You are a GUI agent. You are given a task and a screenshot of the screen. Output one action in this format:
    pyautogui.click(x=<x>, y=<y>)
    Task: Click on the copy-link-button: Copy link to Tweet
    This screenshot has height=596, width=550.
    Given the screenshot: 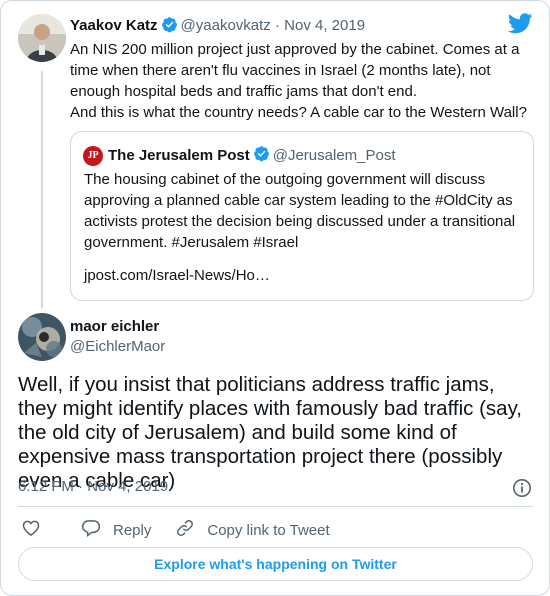 What is the action you would take?
    pyautogui.click(x=252, y=530)
    